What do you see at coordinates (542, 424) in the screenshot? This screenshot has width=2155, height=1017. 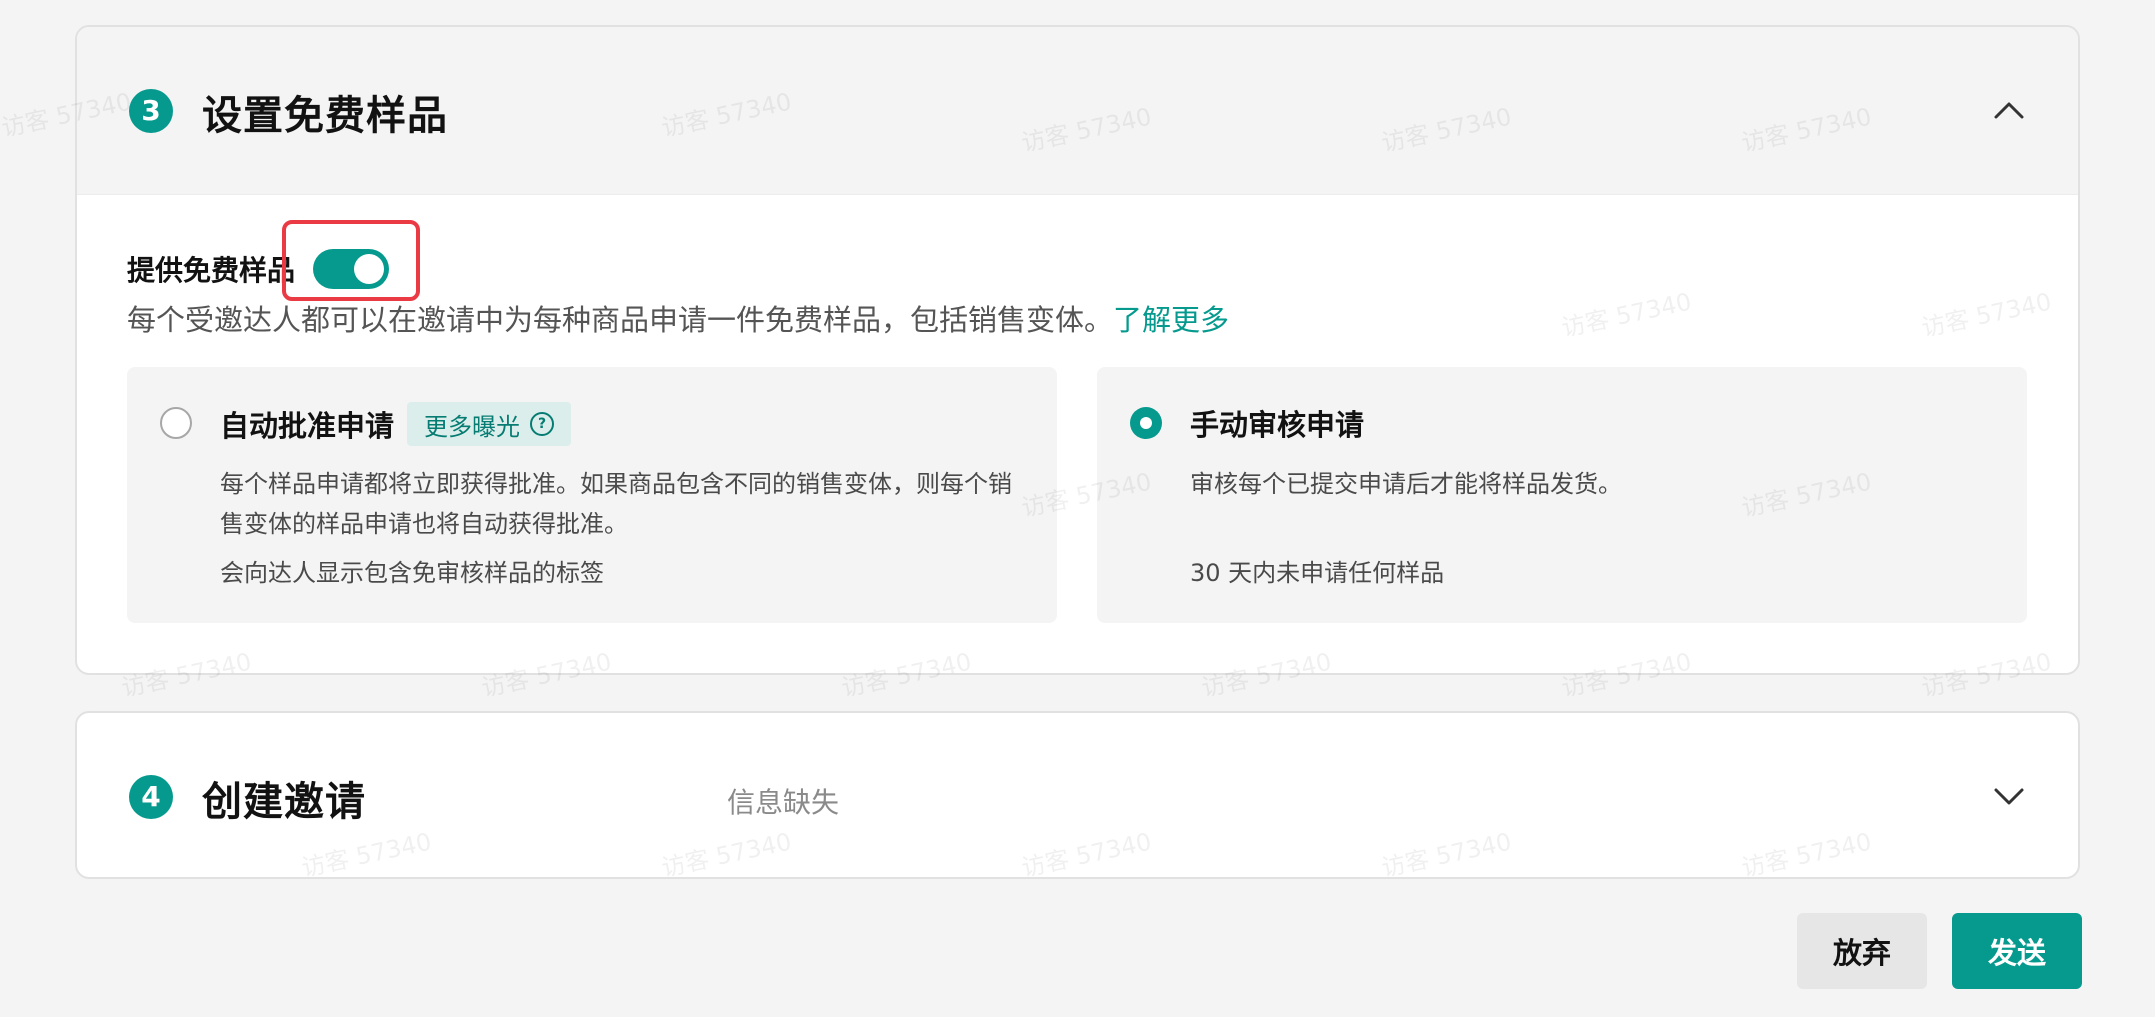 I see `help-icon: ?` at bounding box center [542, 424].